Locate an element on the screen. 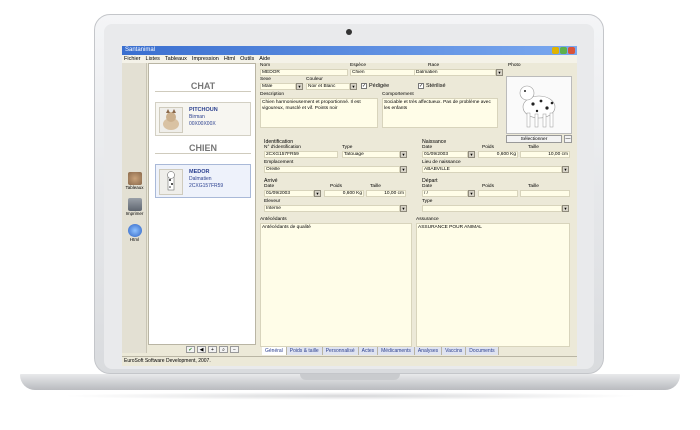 This screenshot has height=430, width=700. eleveur-field: Interne is located at coordinates (332, 208).